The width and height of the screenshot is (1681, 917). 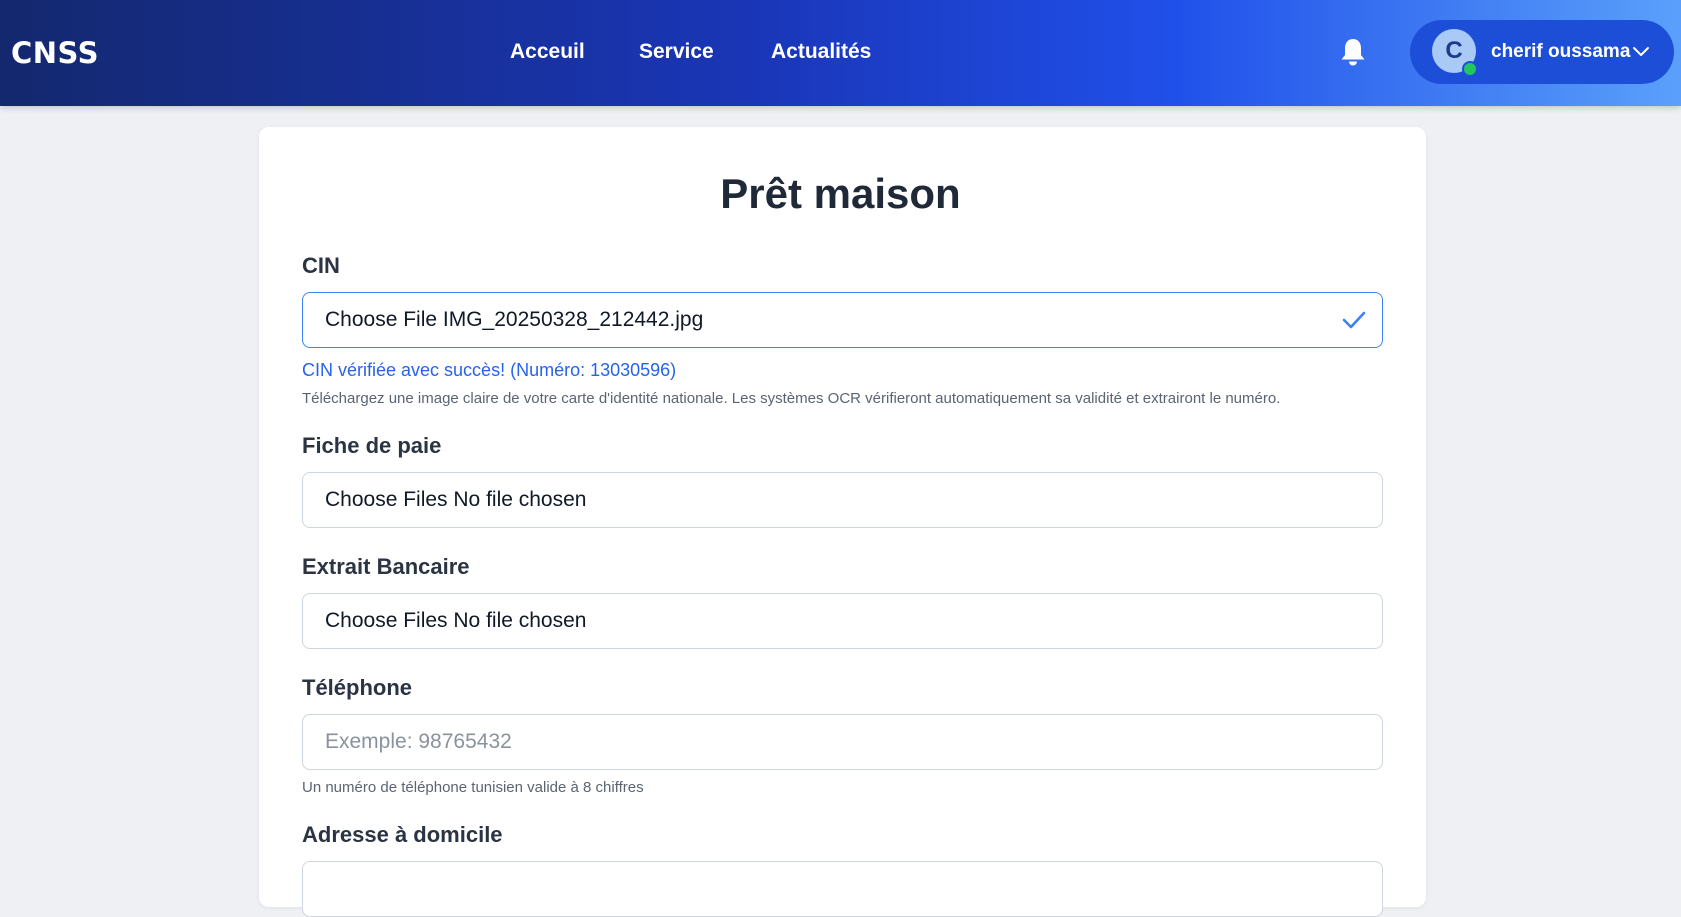 I want to click on extrait-bancaire-label: Extrait Bancaire, so click(x=386, y=566).